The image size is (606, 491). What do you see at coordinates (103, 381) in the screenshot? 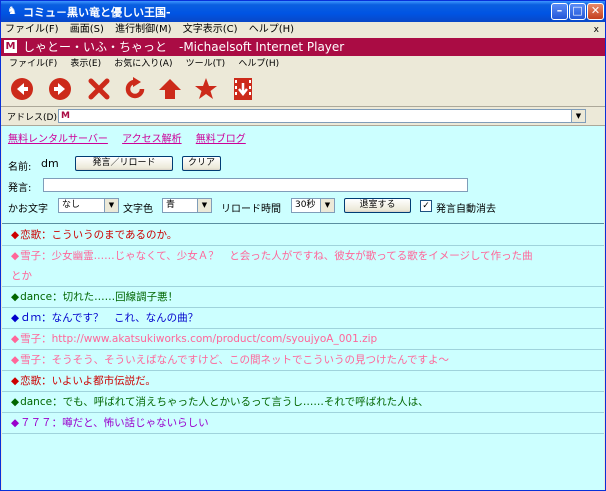
I see `message-text: いよいよ都市伝説だ。` at bounding box center [103, 381].